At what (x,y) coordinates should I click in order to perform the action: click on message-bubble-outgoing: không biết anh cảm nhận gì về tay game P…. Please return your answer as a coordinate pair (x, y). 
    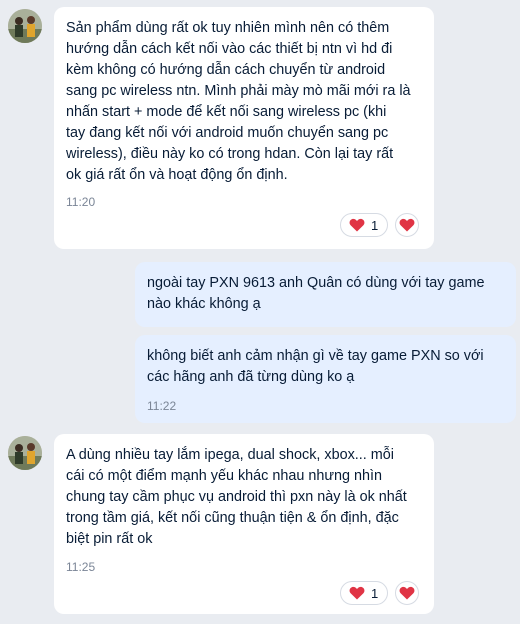
    Looking at the image, I should click on (325, 379).